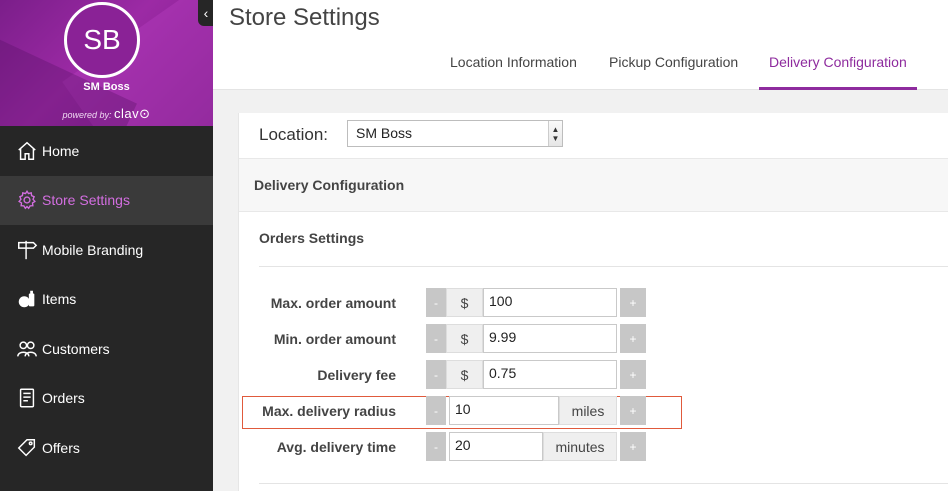 Image resolution: width=948 pixels, height=491 pixels. What do you see at coordinates (76, 348) in the screenshot?
I see `sidebar-item-label: Customers` at bounding box center [76, 348].